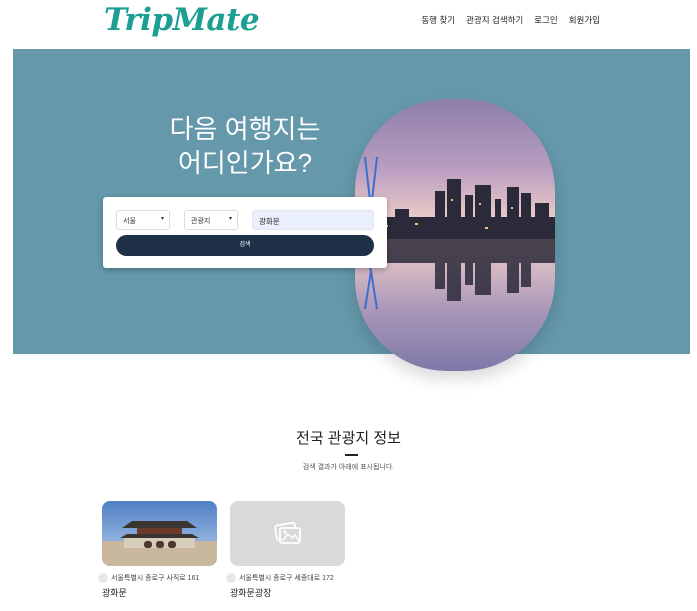 The height and width of the screenshot is (611, 697). Describe the element at coordinates (313, 220) in the screenshot. I see `keyword-input: 광화문` at that location.